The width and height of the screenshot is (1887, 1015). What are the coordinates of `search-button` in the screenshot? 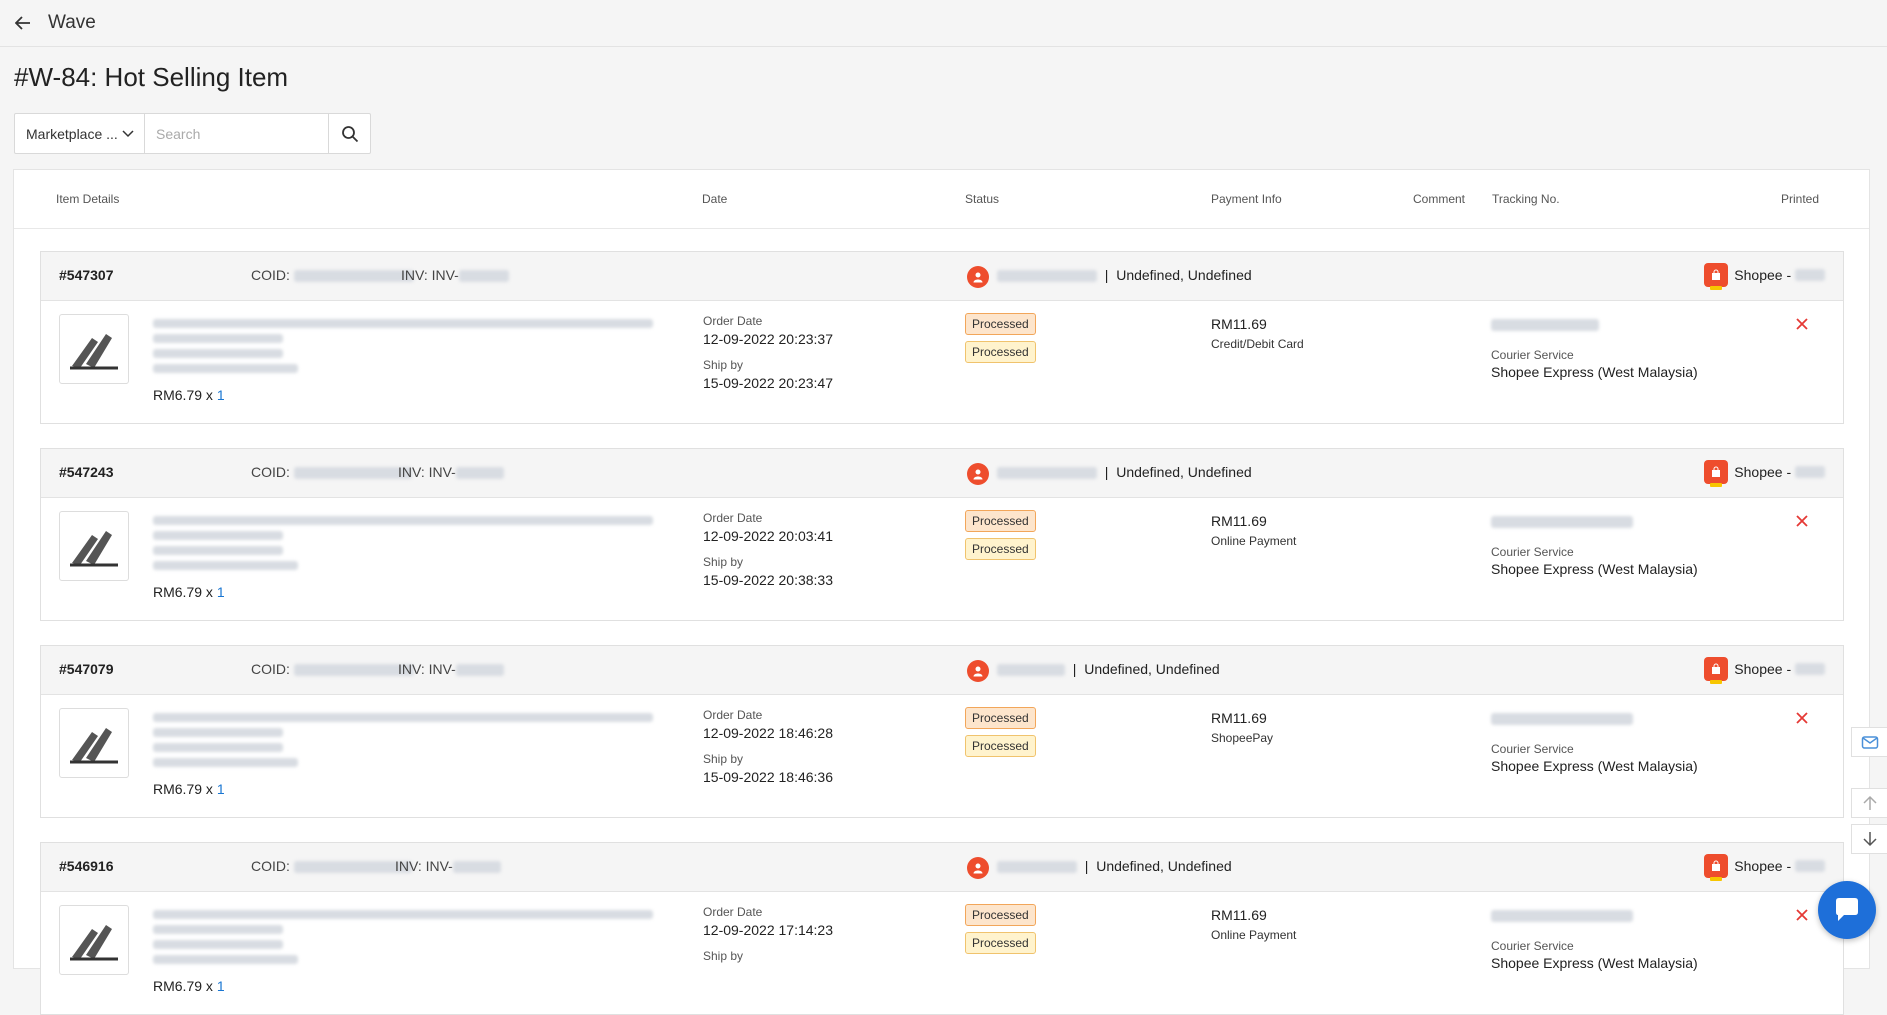 It's located at (350, 133).